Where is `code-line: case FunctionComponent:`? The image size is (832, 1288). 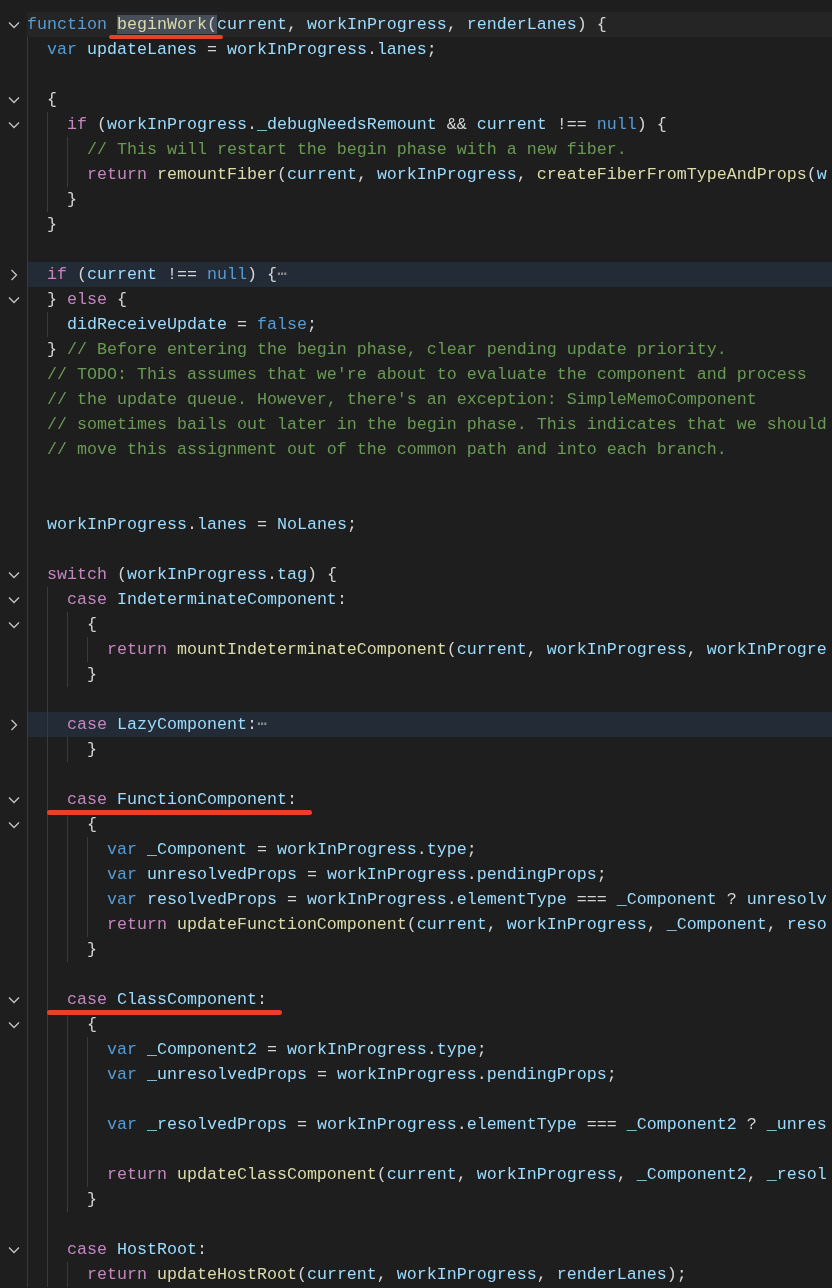 code-line: case FunctionComponent: is located at coordinates (181, 800).